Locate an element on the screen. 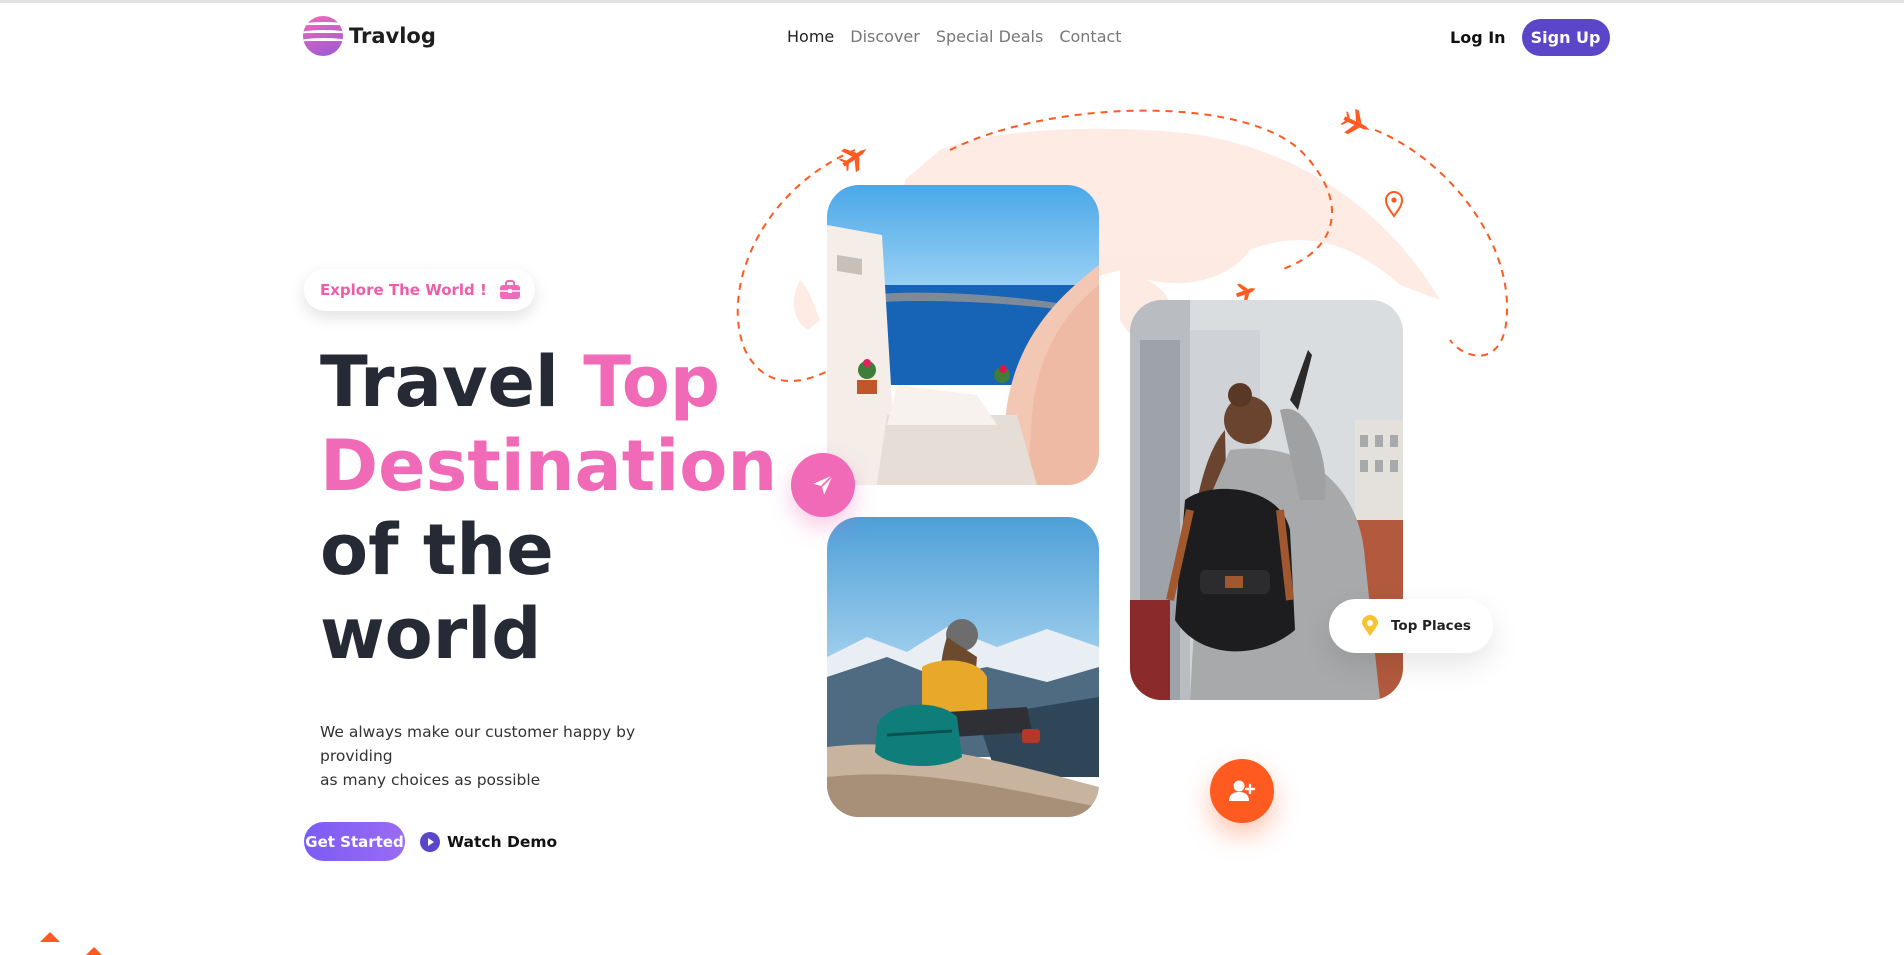 The image size is (1904, 955). add-user-button is located at coordinates (1242, 791).